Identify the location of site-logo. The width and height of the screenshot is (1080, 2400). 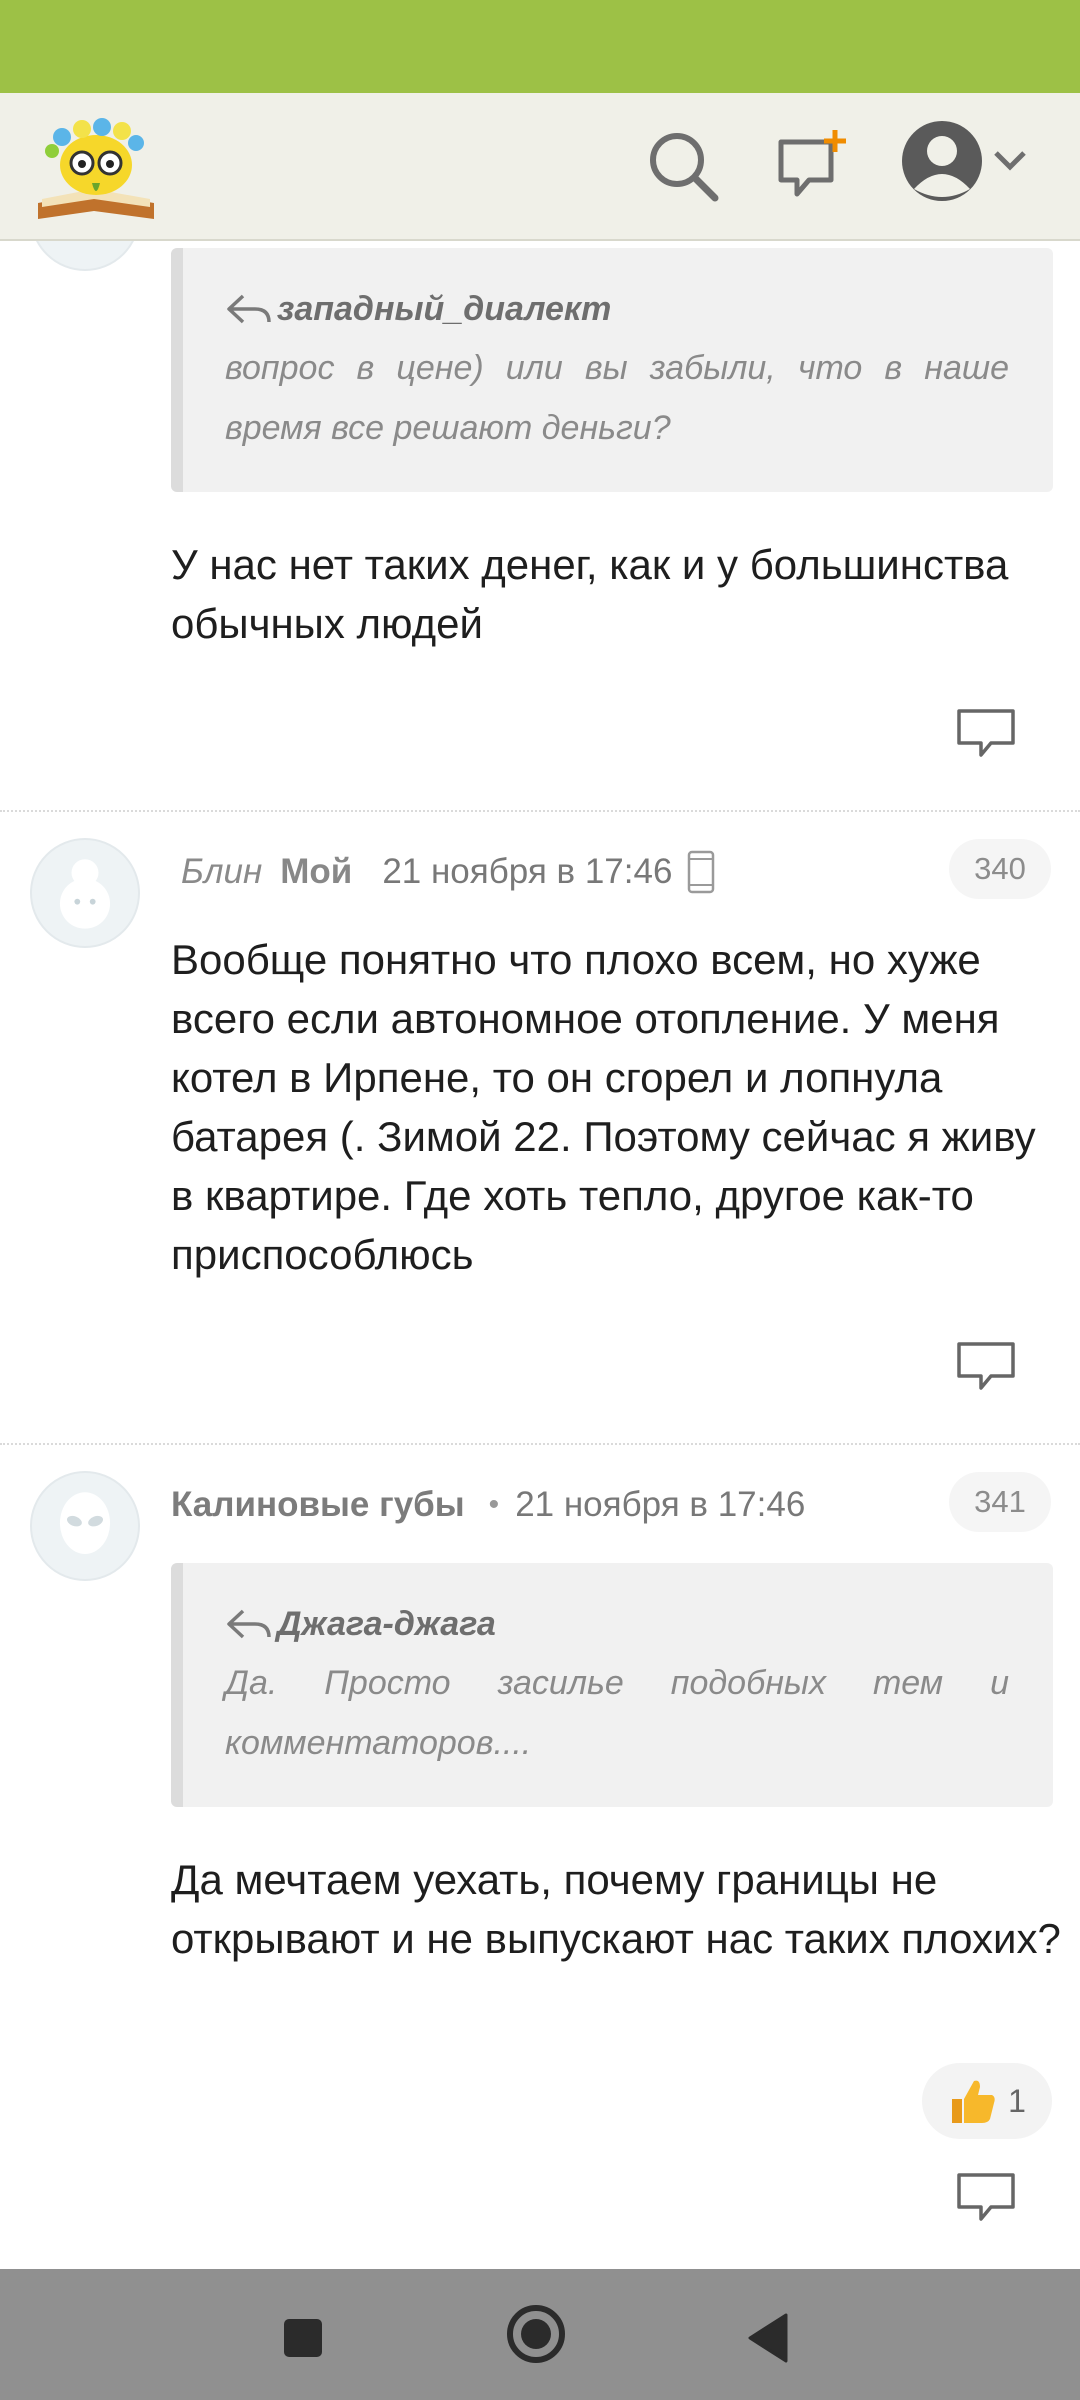
(96, 167).